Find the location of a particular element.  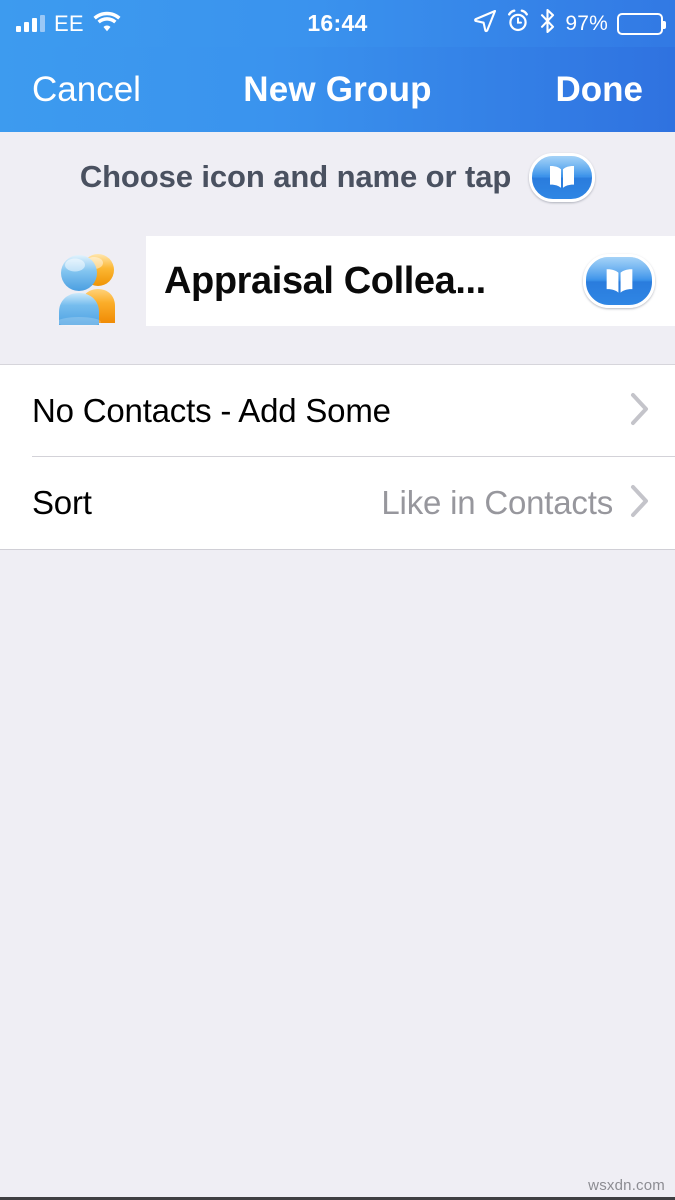

list-item-value: Like in Contacts is located at coordinates (497, 502).